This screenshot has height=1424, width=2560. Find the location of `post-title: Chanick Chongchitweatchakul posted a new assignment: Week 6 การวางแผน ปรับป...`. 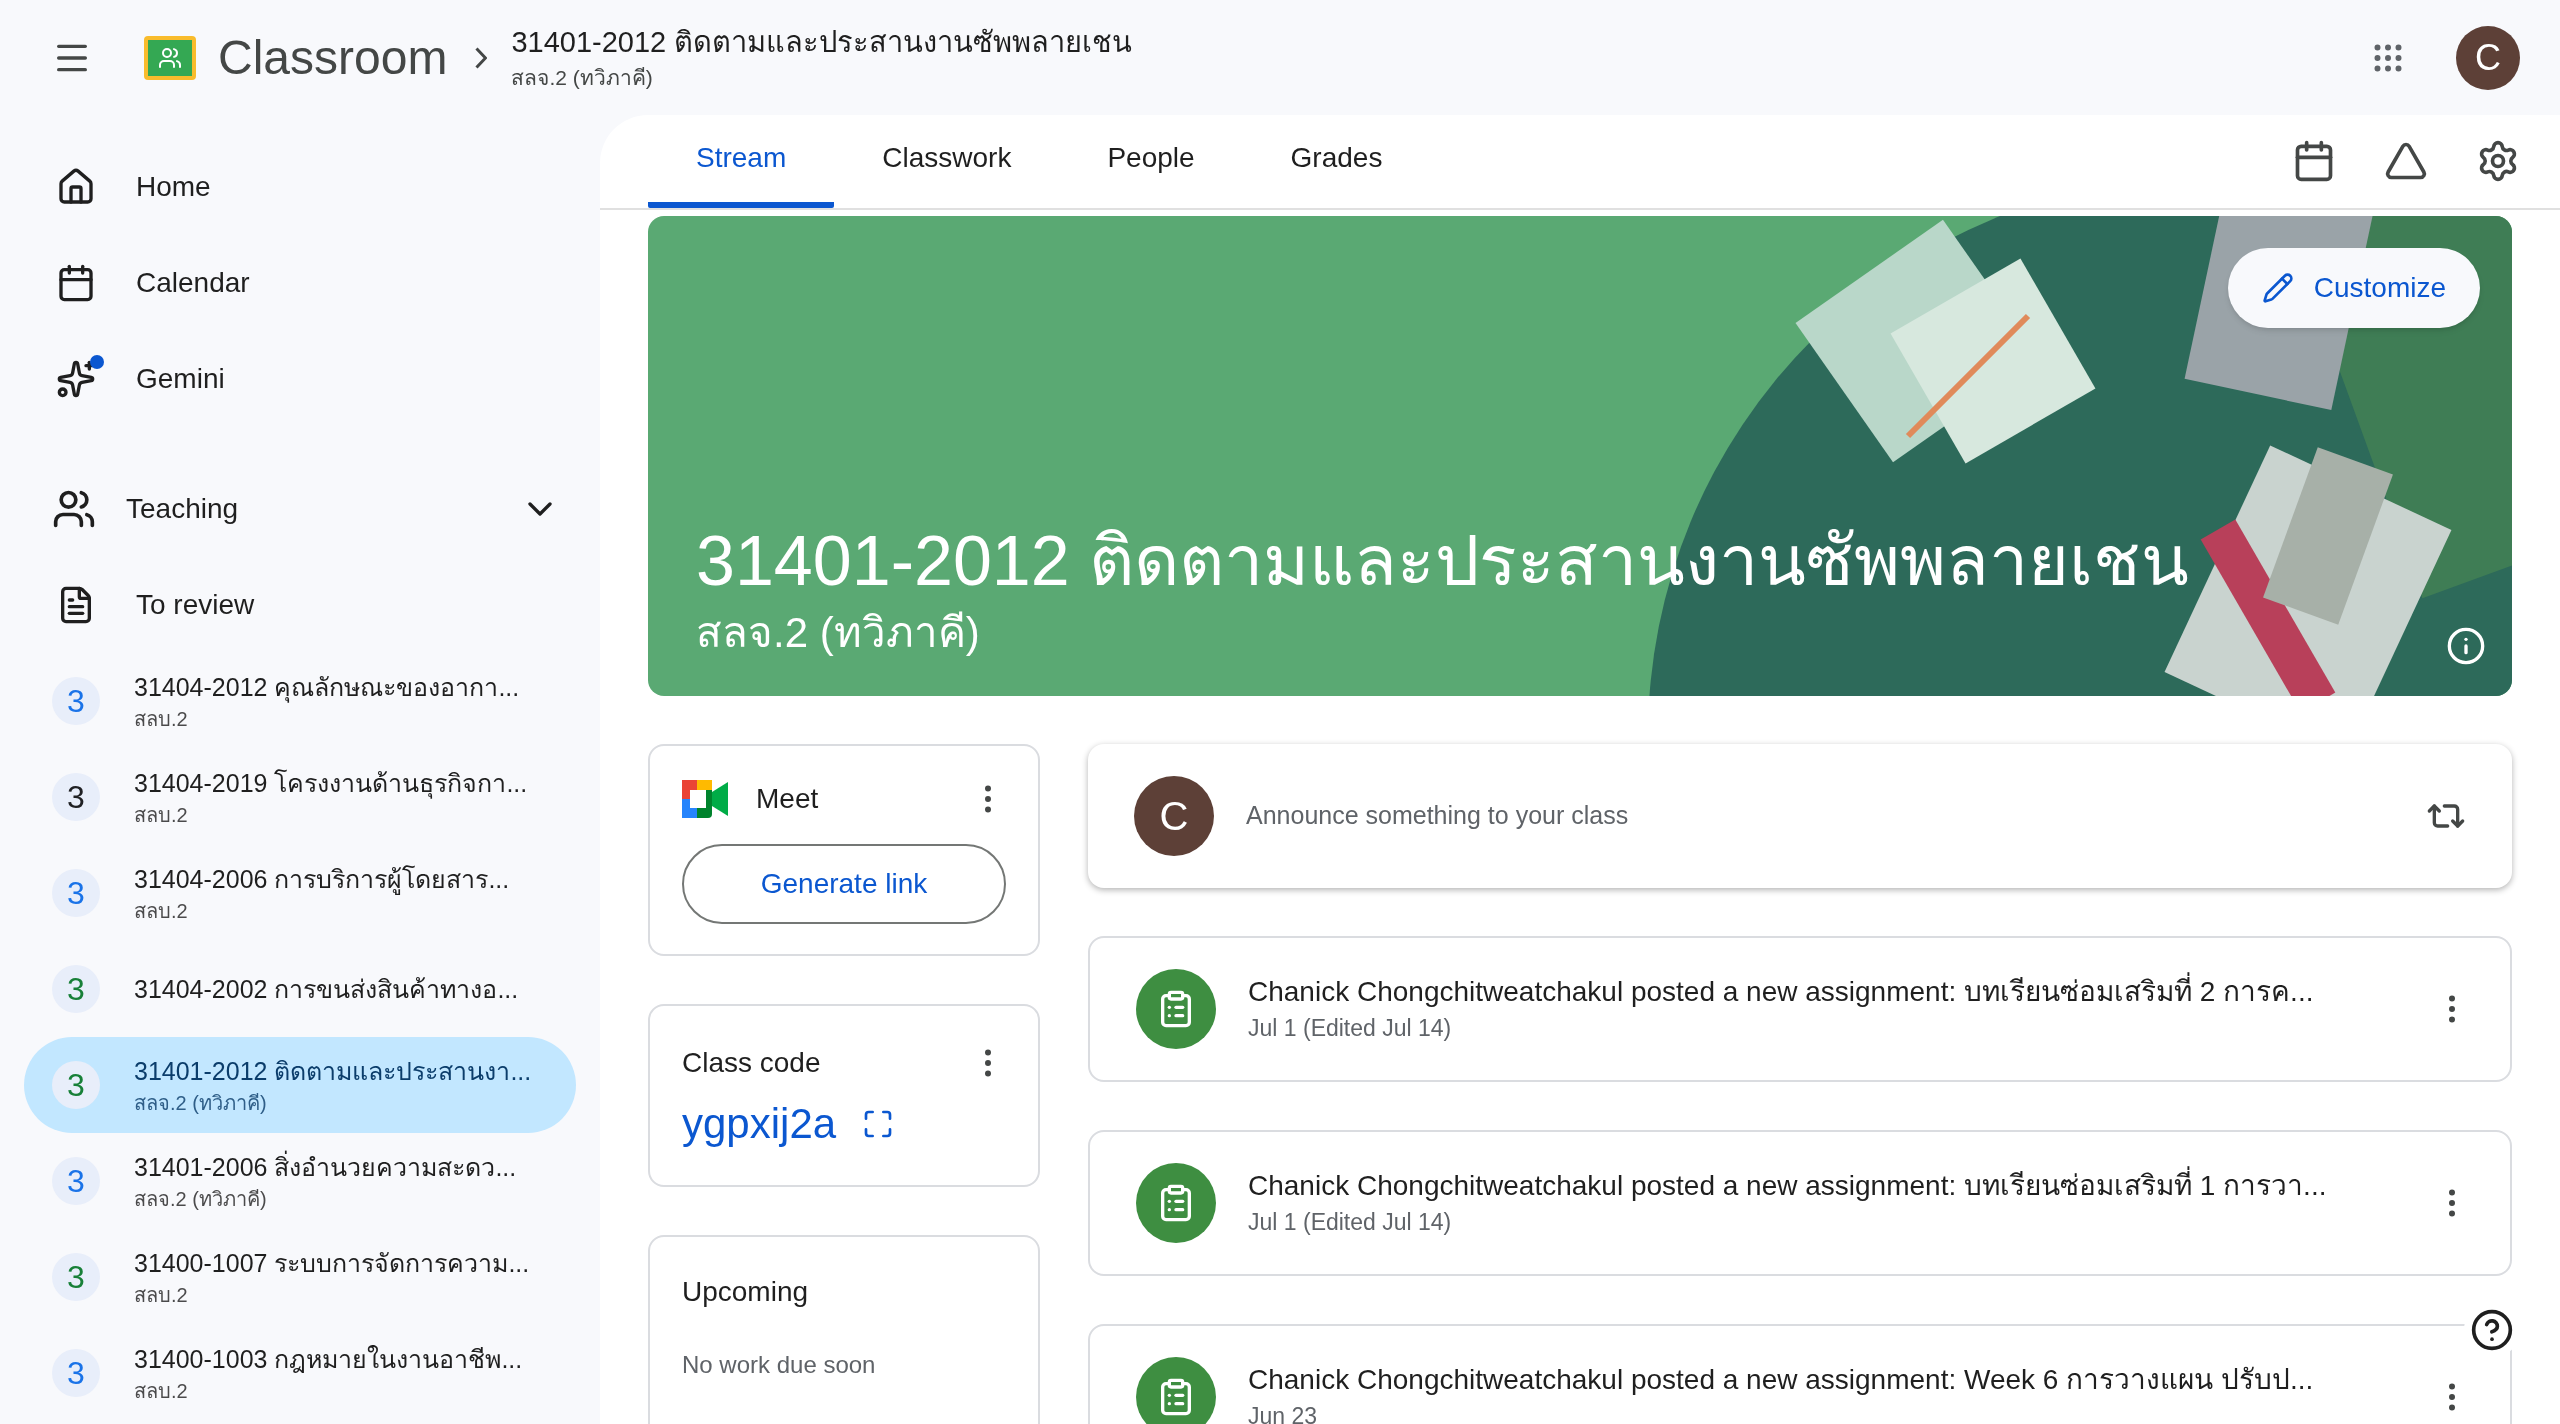

post-title: Chanick Chongchitweatchakul posted a new assignment: Week 6 การวางแผน ปรับป... is located at coordinates (1781, 1379).